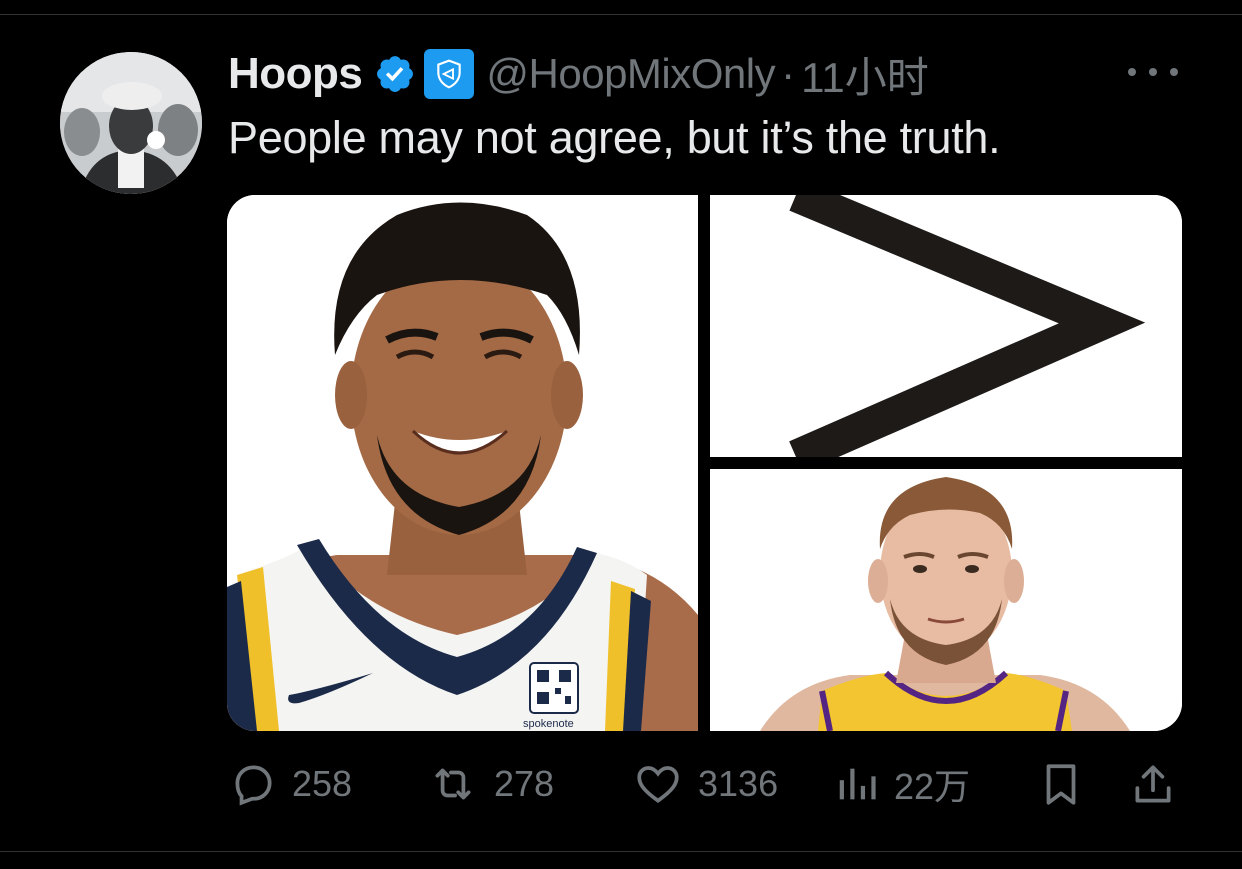  Describe the element at coordinates (490, 784) in the screenshot. I see `retweet-button: 278` at that location.